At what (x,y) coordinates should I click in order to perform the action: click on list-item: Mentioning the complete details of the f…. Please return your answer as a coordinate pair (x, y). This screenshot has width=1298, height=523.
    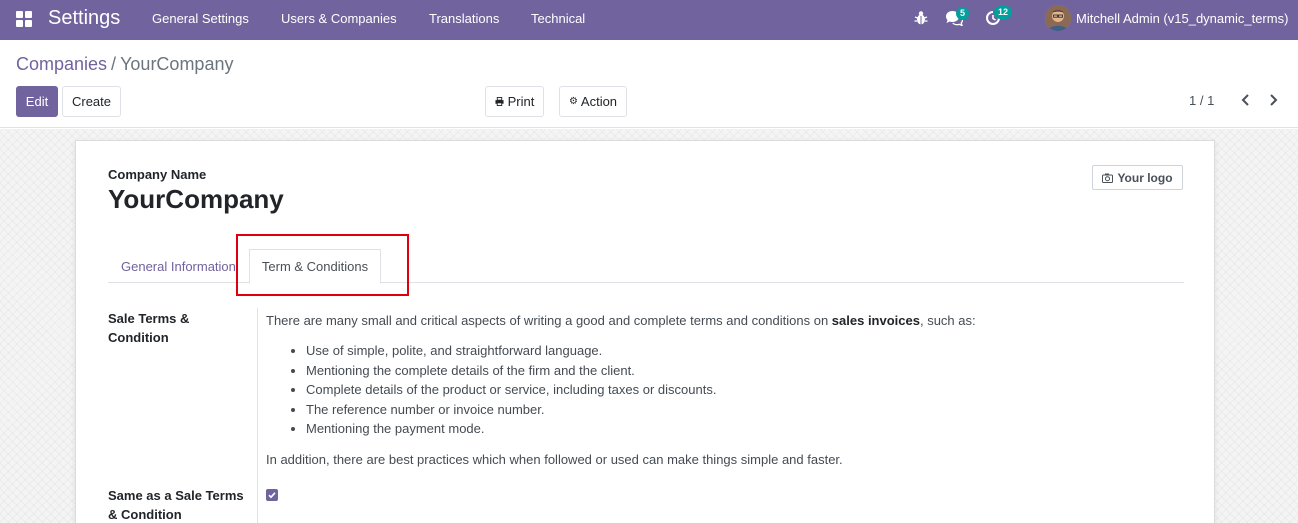
    Looking at the image, I should click on (511, 371).